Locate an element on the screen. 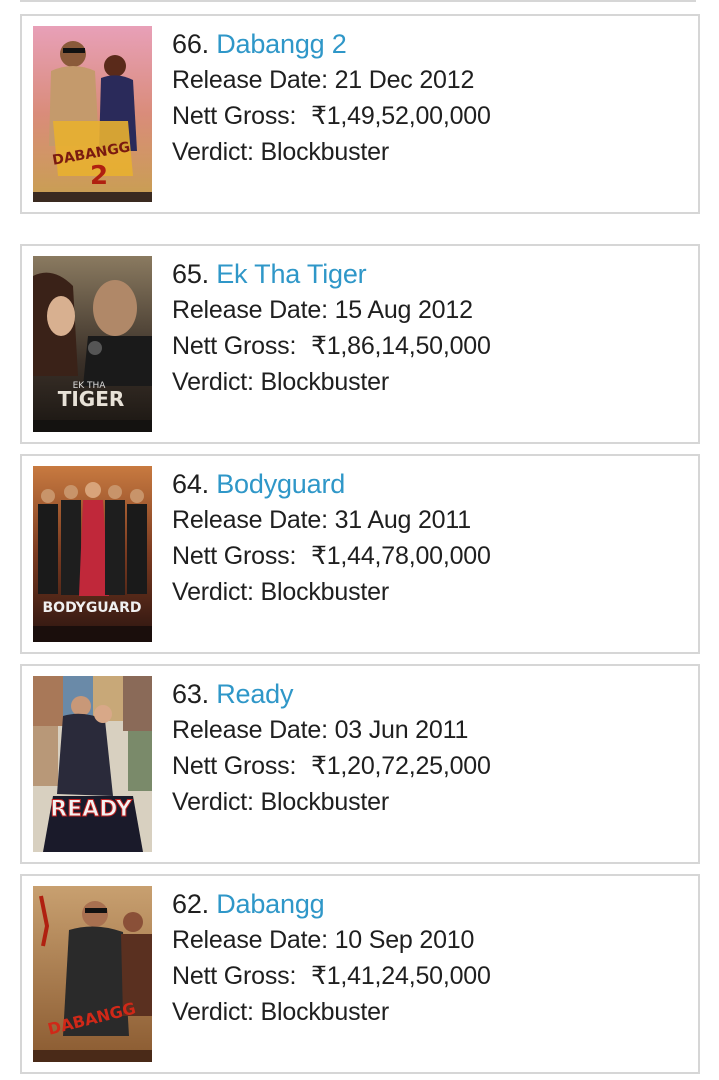 This screenshot has width=719, height=1080. nett-gross-row: Nett Gross: ₹1,86,14,50,000 is located at coordinates (430, 346).